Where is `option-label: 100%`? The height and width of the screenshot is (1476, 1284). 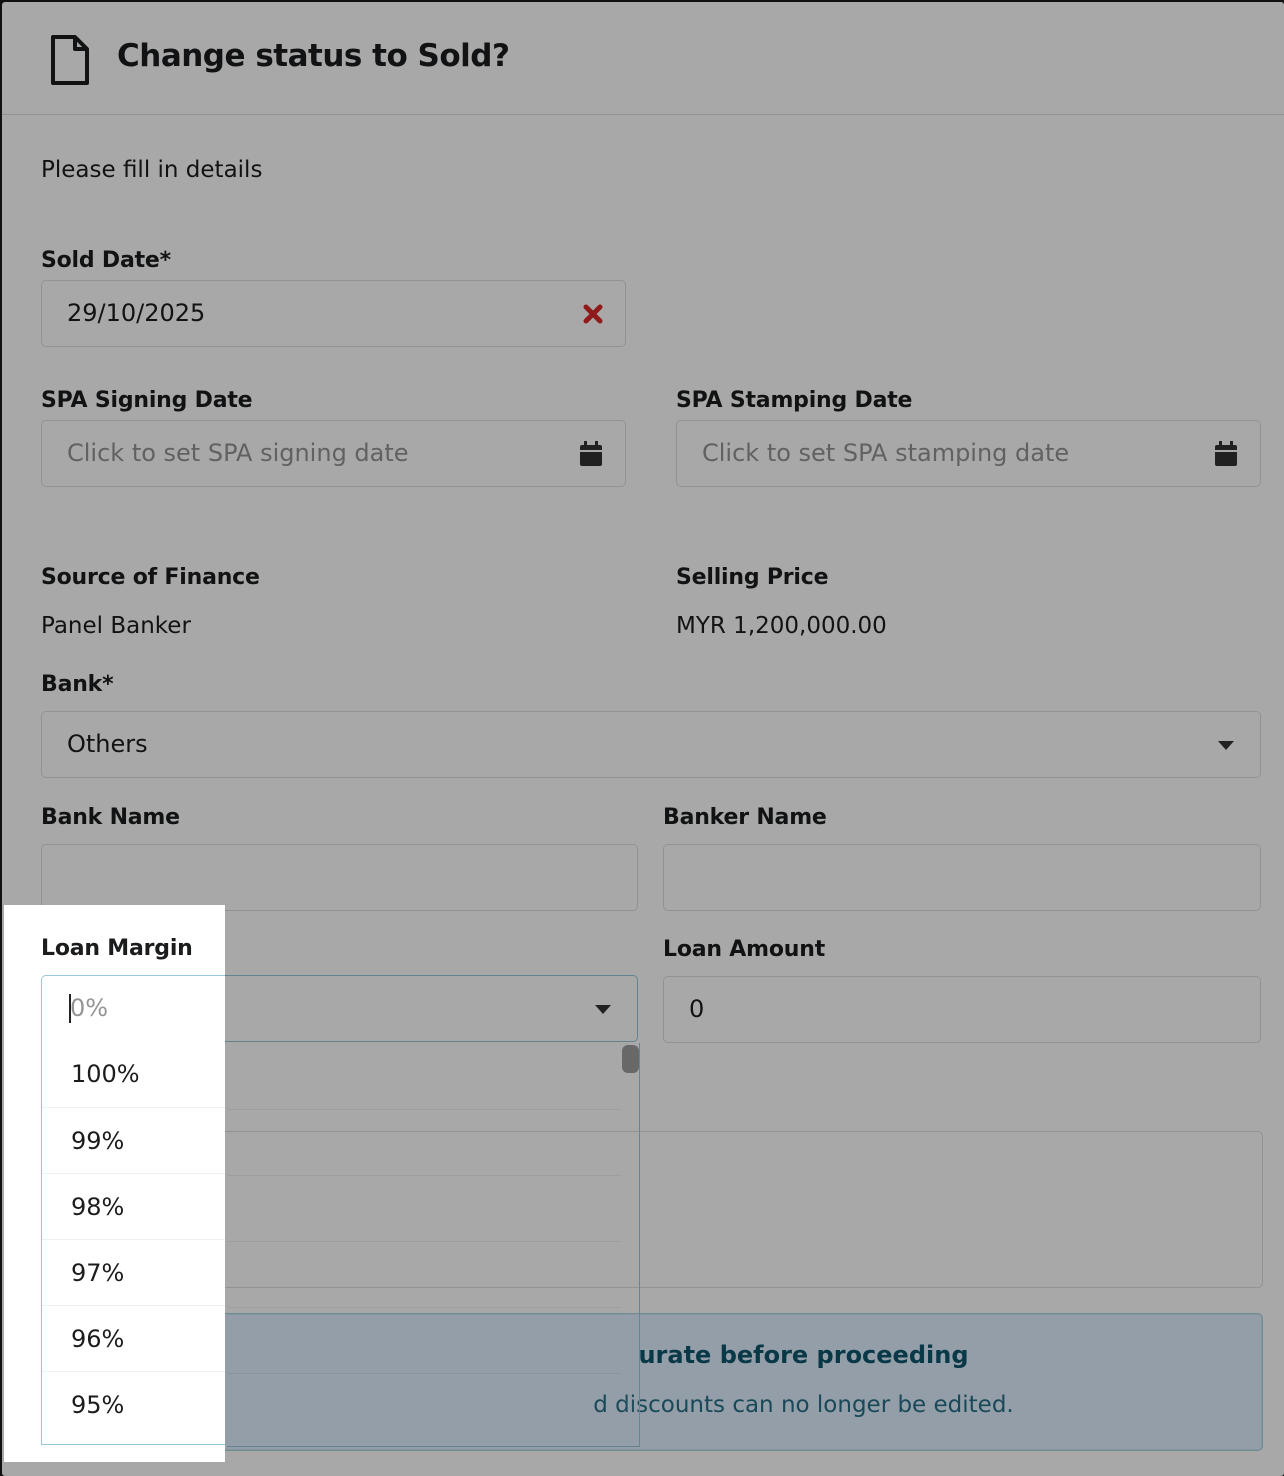 option-label: 100% is located at coordinates (105, 1074).